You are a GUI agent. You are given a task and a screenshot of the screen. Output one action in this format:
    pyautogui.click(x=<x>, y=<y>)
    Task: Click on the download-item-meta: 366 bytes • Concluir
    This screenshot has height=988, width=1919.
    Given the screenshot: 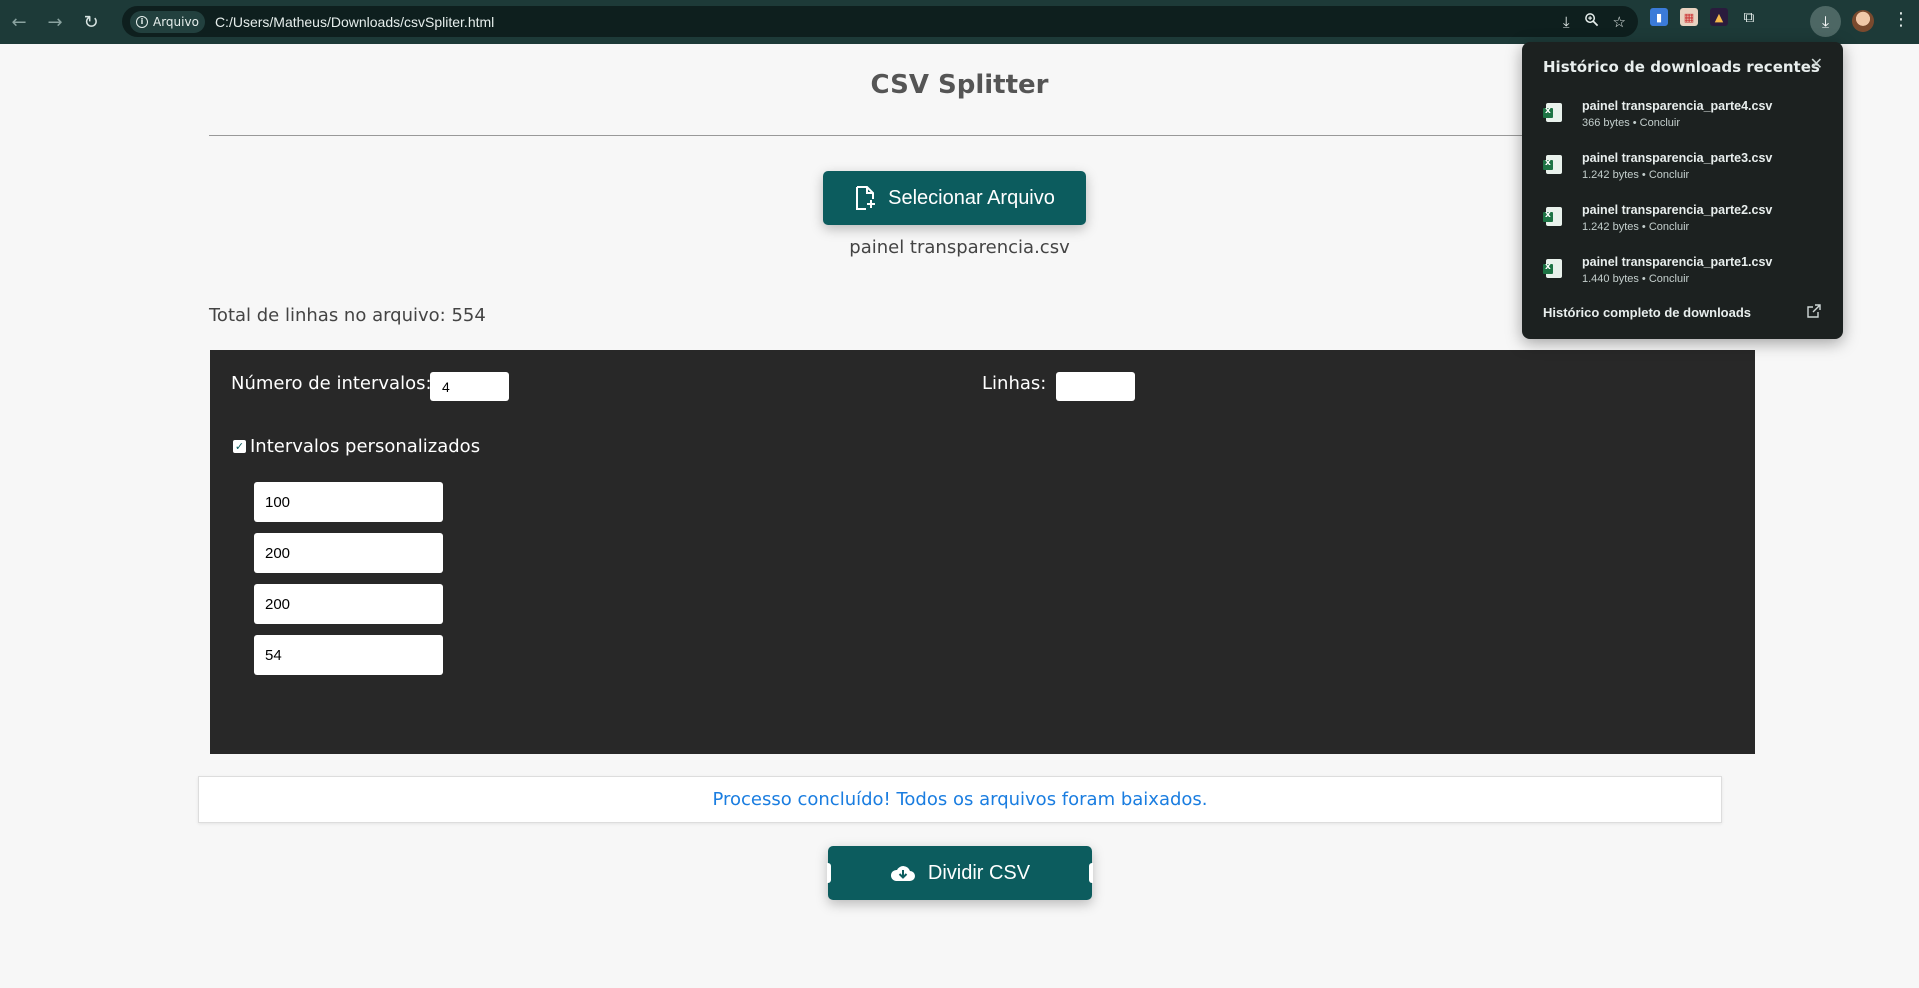 What is the action you would take?
    pyautogui.click(x=1631, y=123)
    